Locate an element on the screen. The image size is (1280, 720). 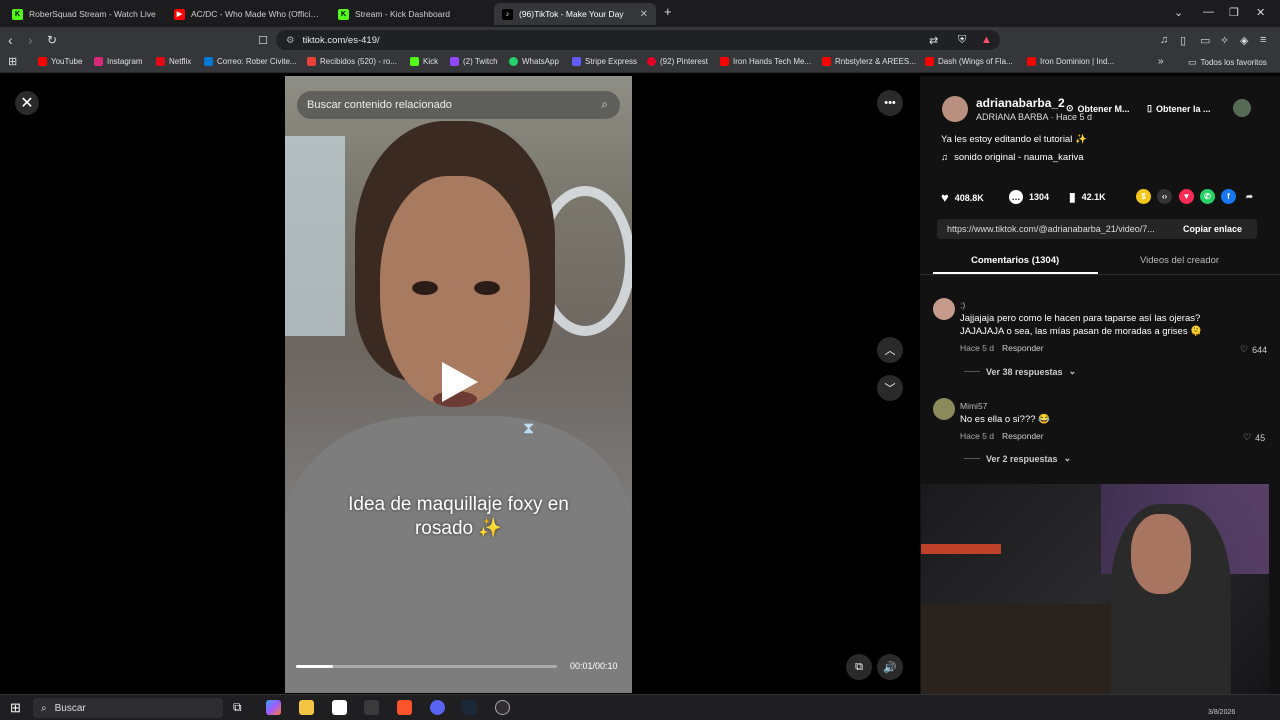
view-replies-button: Ver 38 respuestas ⌄ is located at coordinates (1020, 371).